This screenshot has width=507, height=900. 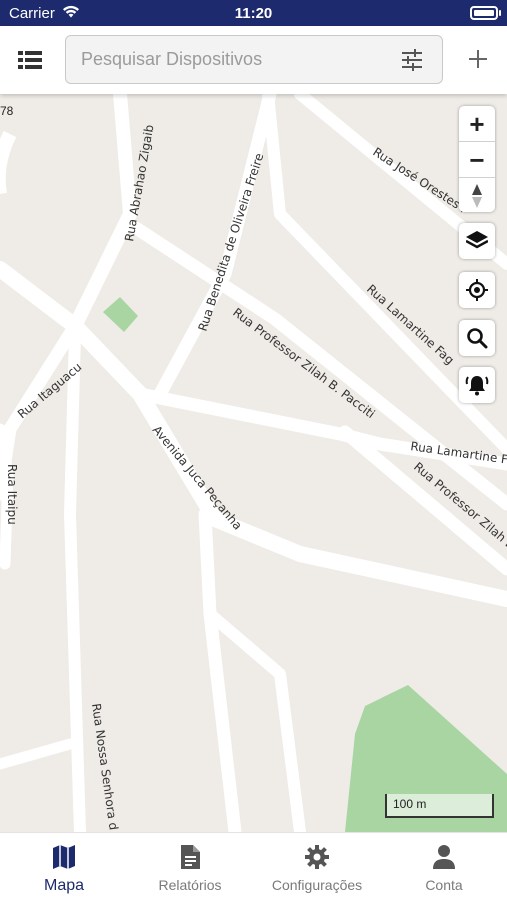 I want to click on status-bar: Carrier 11:20, so click(x=253, y=13).